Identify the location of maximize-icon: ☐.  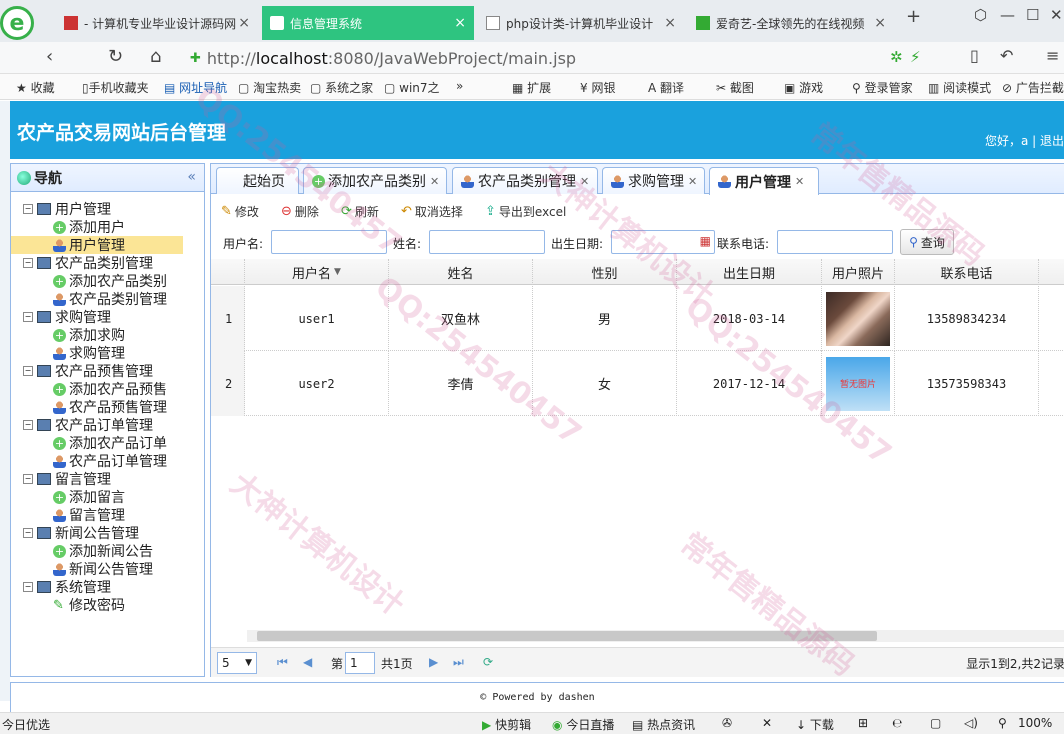
(1032, 15).